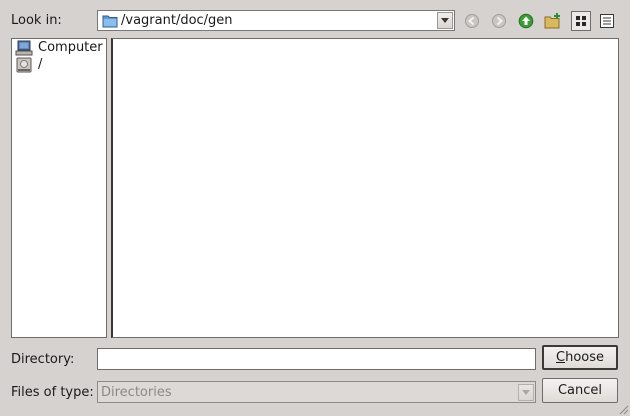 The image size is (630, 416). What do you see at coordinates (580, 390) in the screenshot?
I see `cancel-button: Cancel` at bounding box center [580, 390].